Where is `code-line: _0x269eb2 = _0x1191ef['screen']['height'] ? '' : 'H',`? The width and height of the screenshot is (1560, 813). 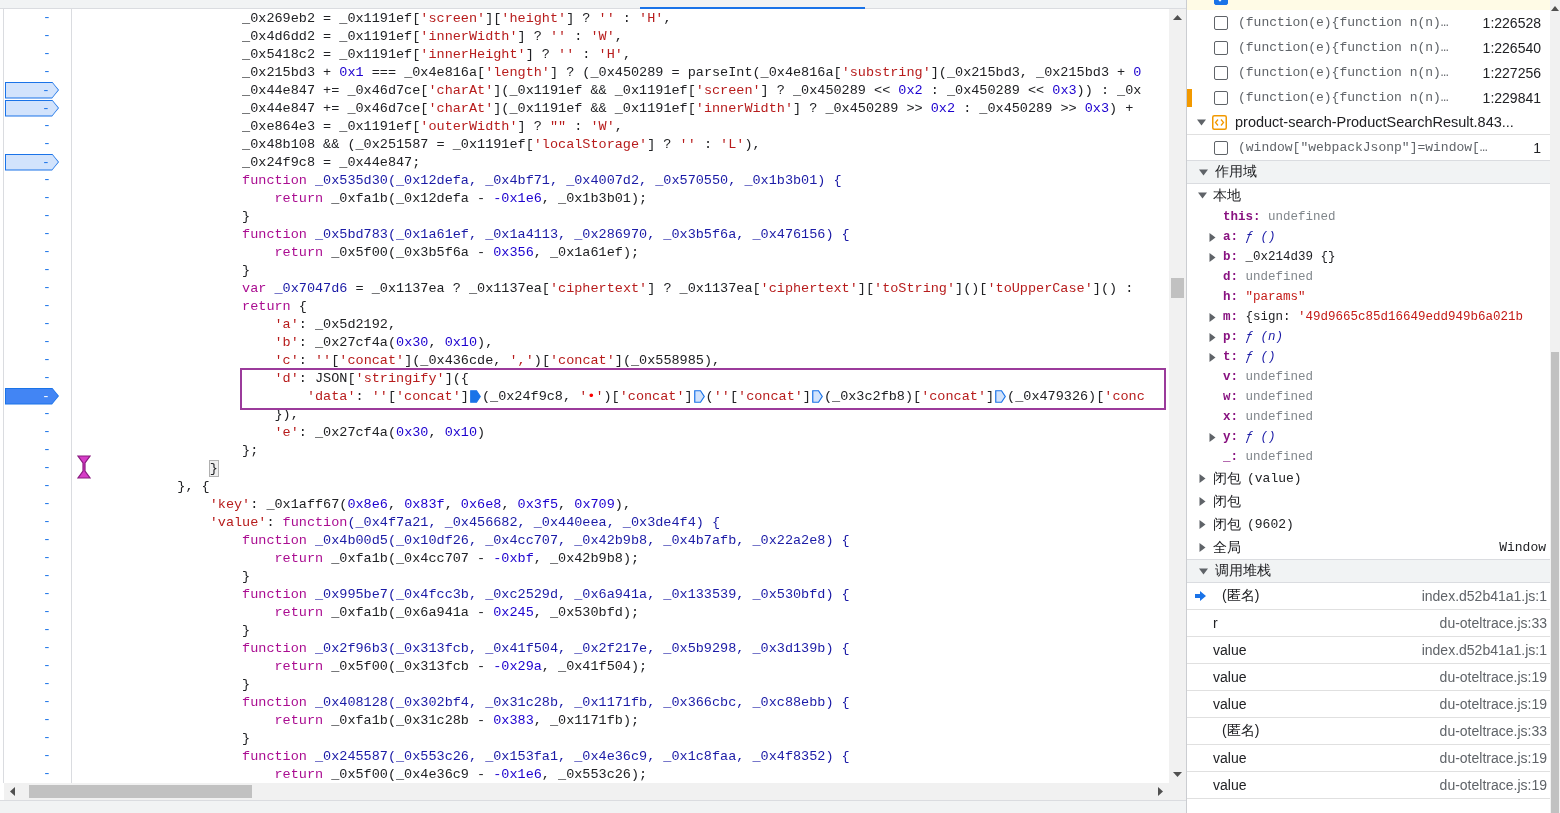 code-line: _0x269eb2 = _0x1191ef['screen']['height'] ? '' : 'H', is located at coordinates (457, 18).